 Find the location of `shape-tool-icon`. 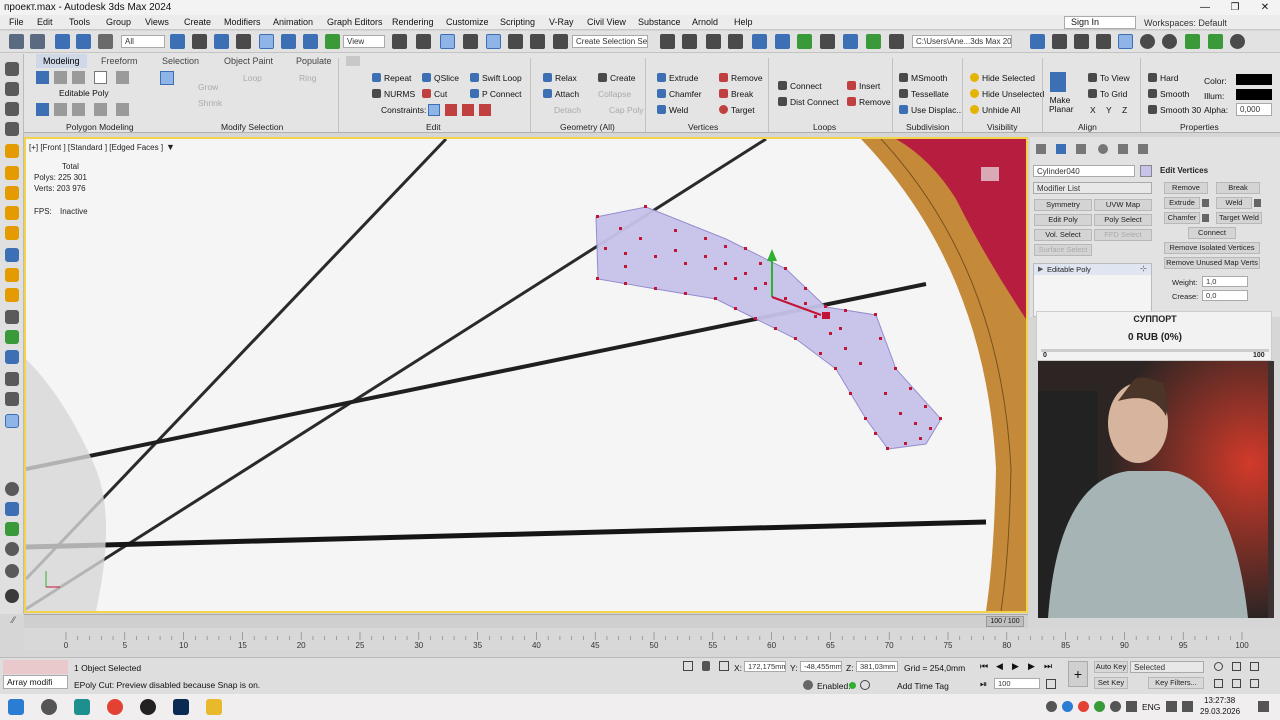

shape-tool-icon is located at coordinates (12, 255).